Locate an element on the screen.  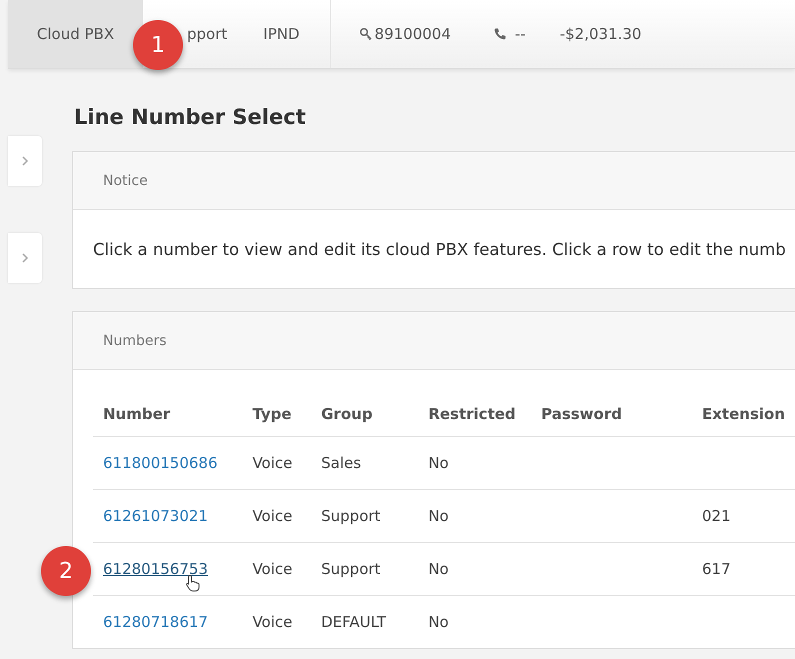
hand-cursor-icon is located at coordinates (193, 583).